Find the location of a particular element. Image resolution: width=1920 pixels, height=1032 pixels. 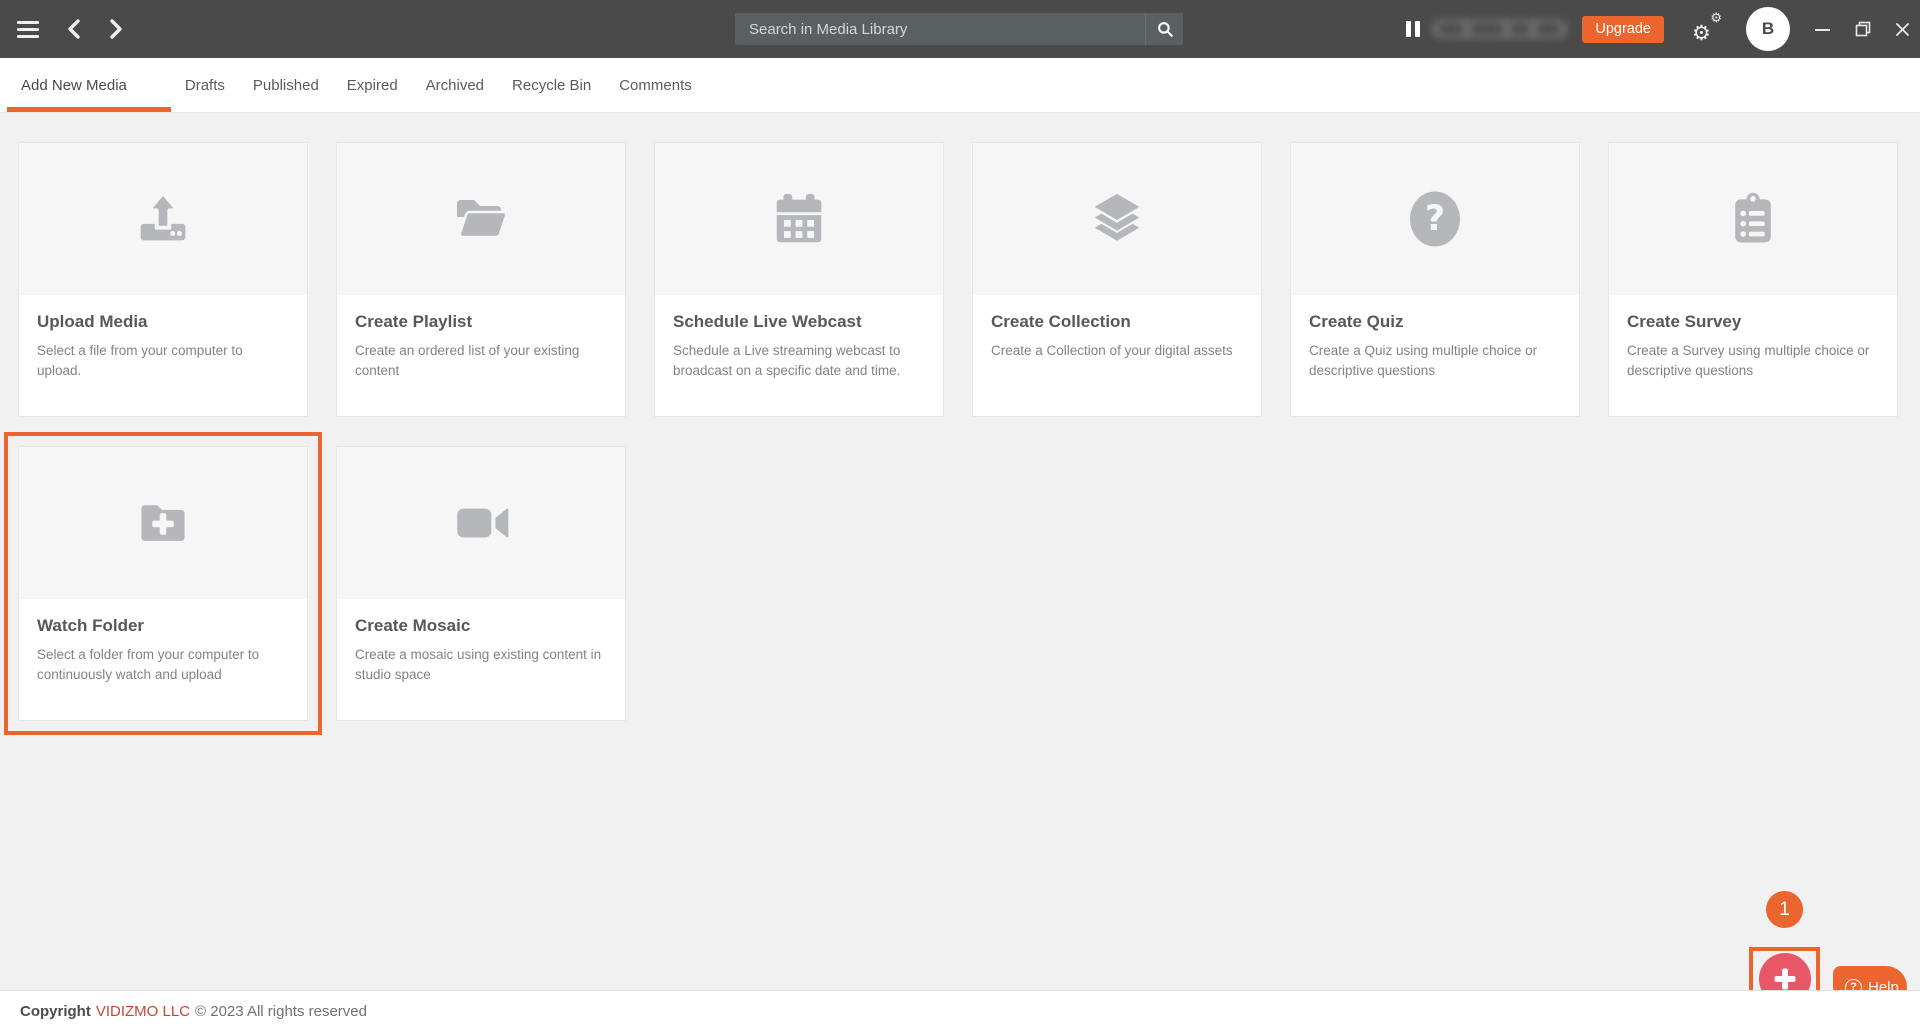

question-circle-icon: ? is located at coordinates (1435, 219).